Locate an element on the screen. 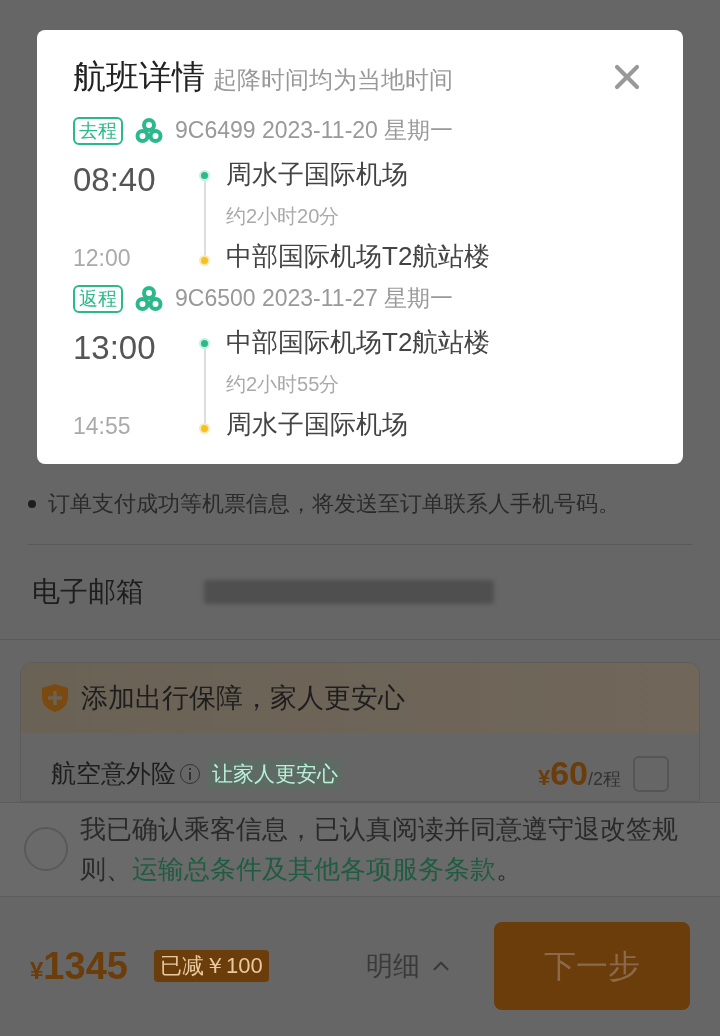  departure-time: 08:40 is located at coordinates (115, 179).